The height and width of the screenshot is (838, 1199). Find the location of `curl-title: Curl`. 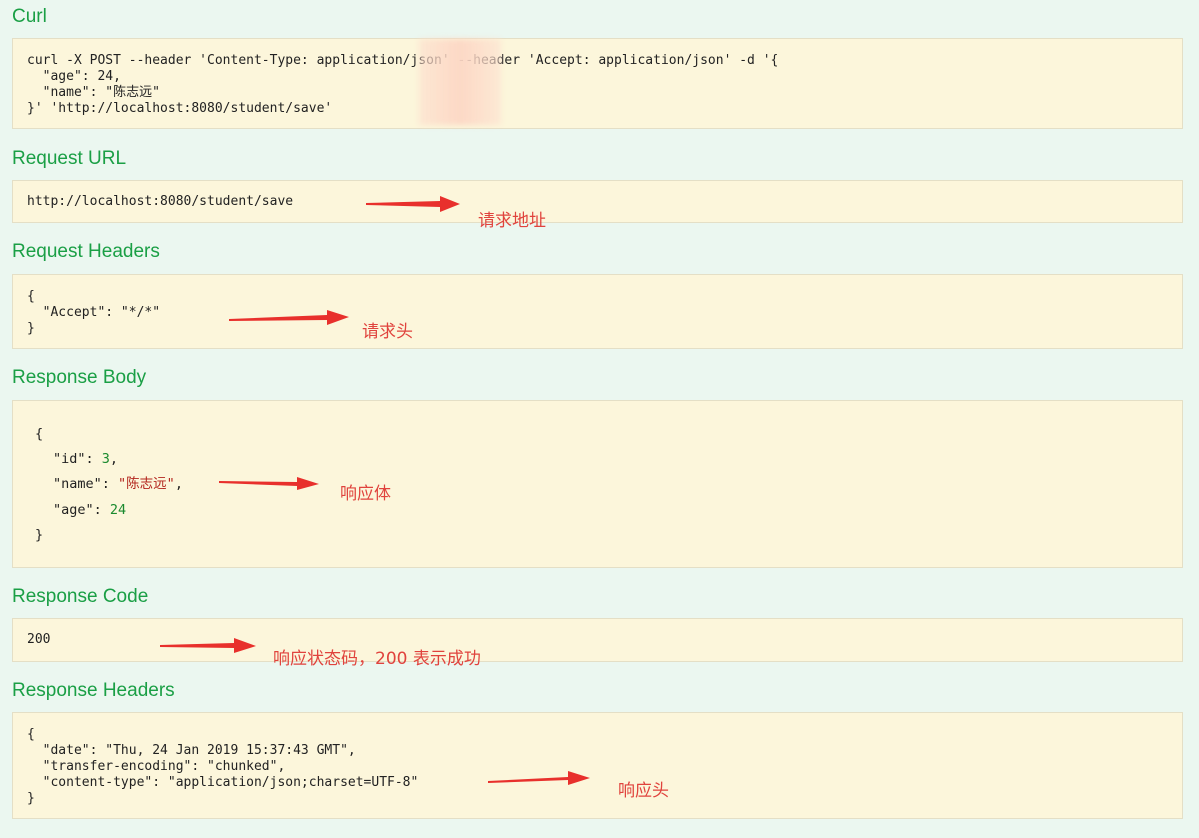

curl-title: Curl is located at coordinates (29, 16).